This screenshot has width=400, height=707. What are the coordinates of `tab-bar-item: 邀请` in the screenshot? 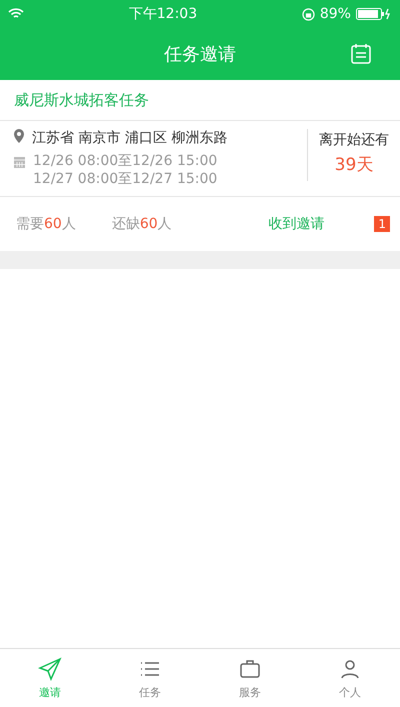 It's located at (50, 678).